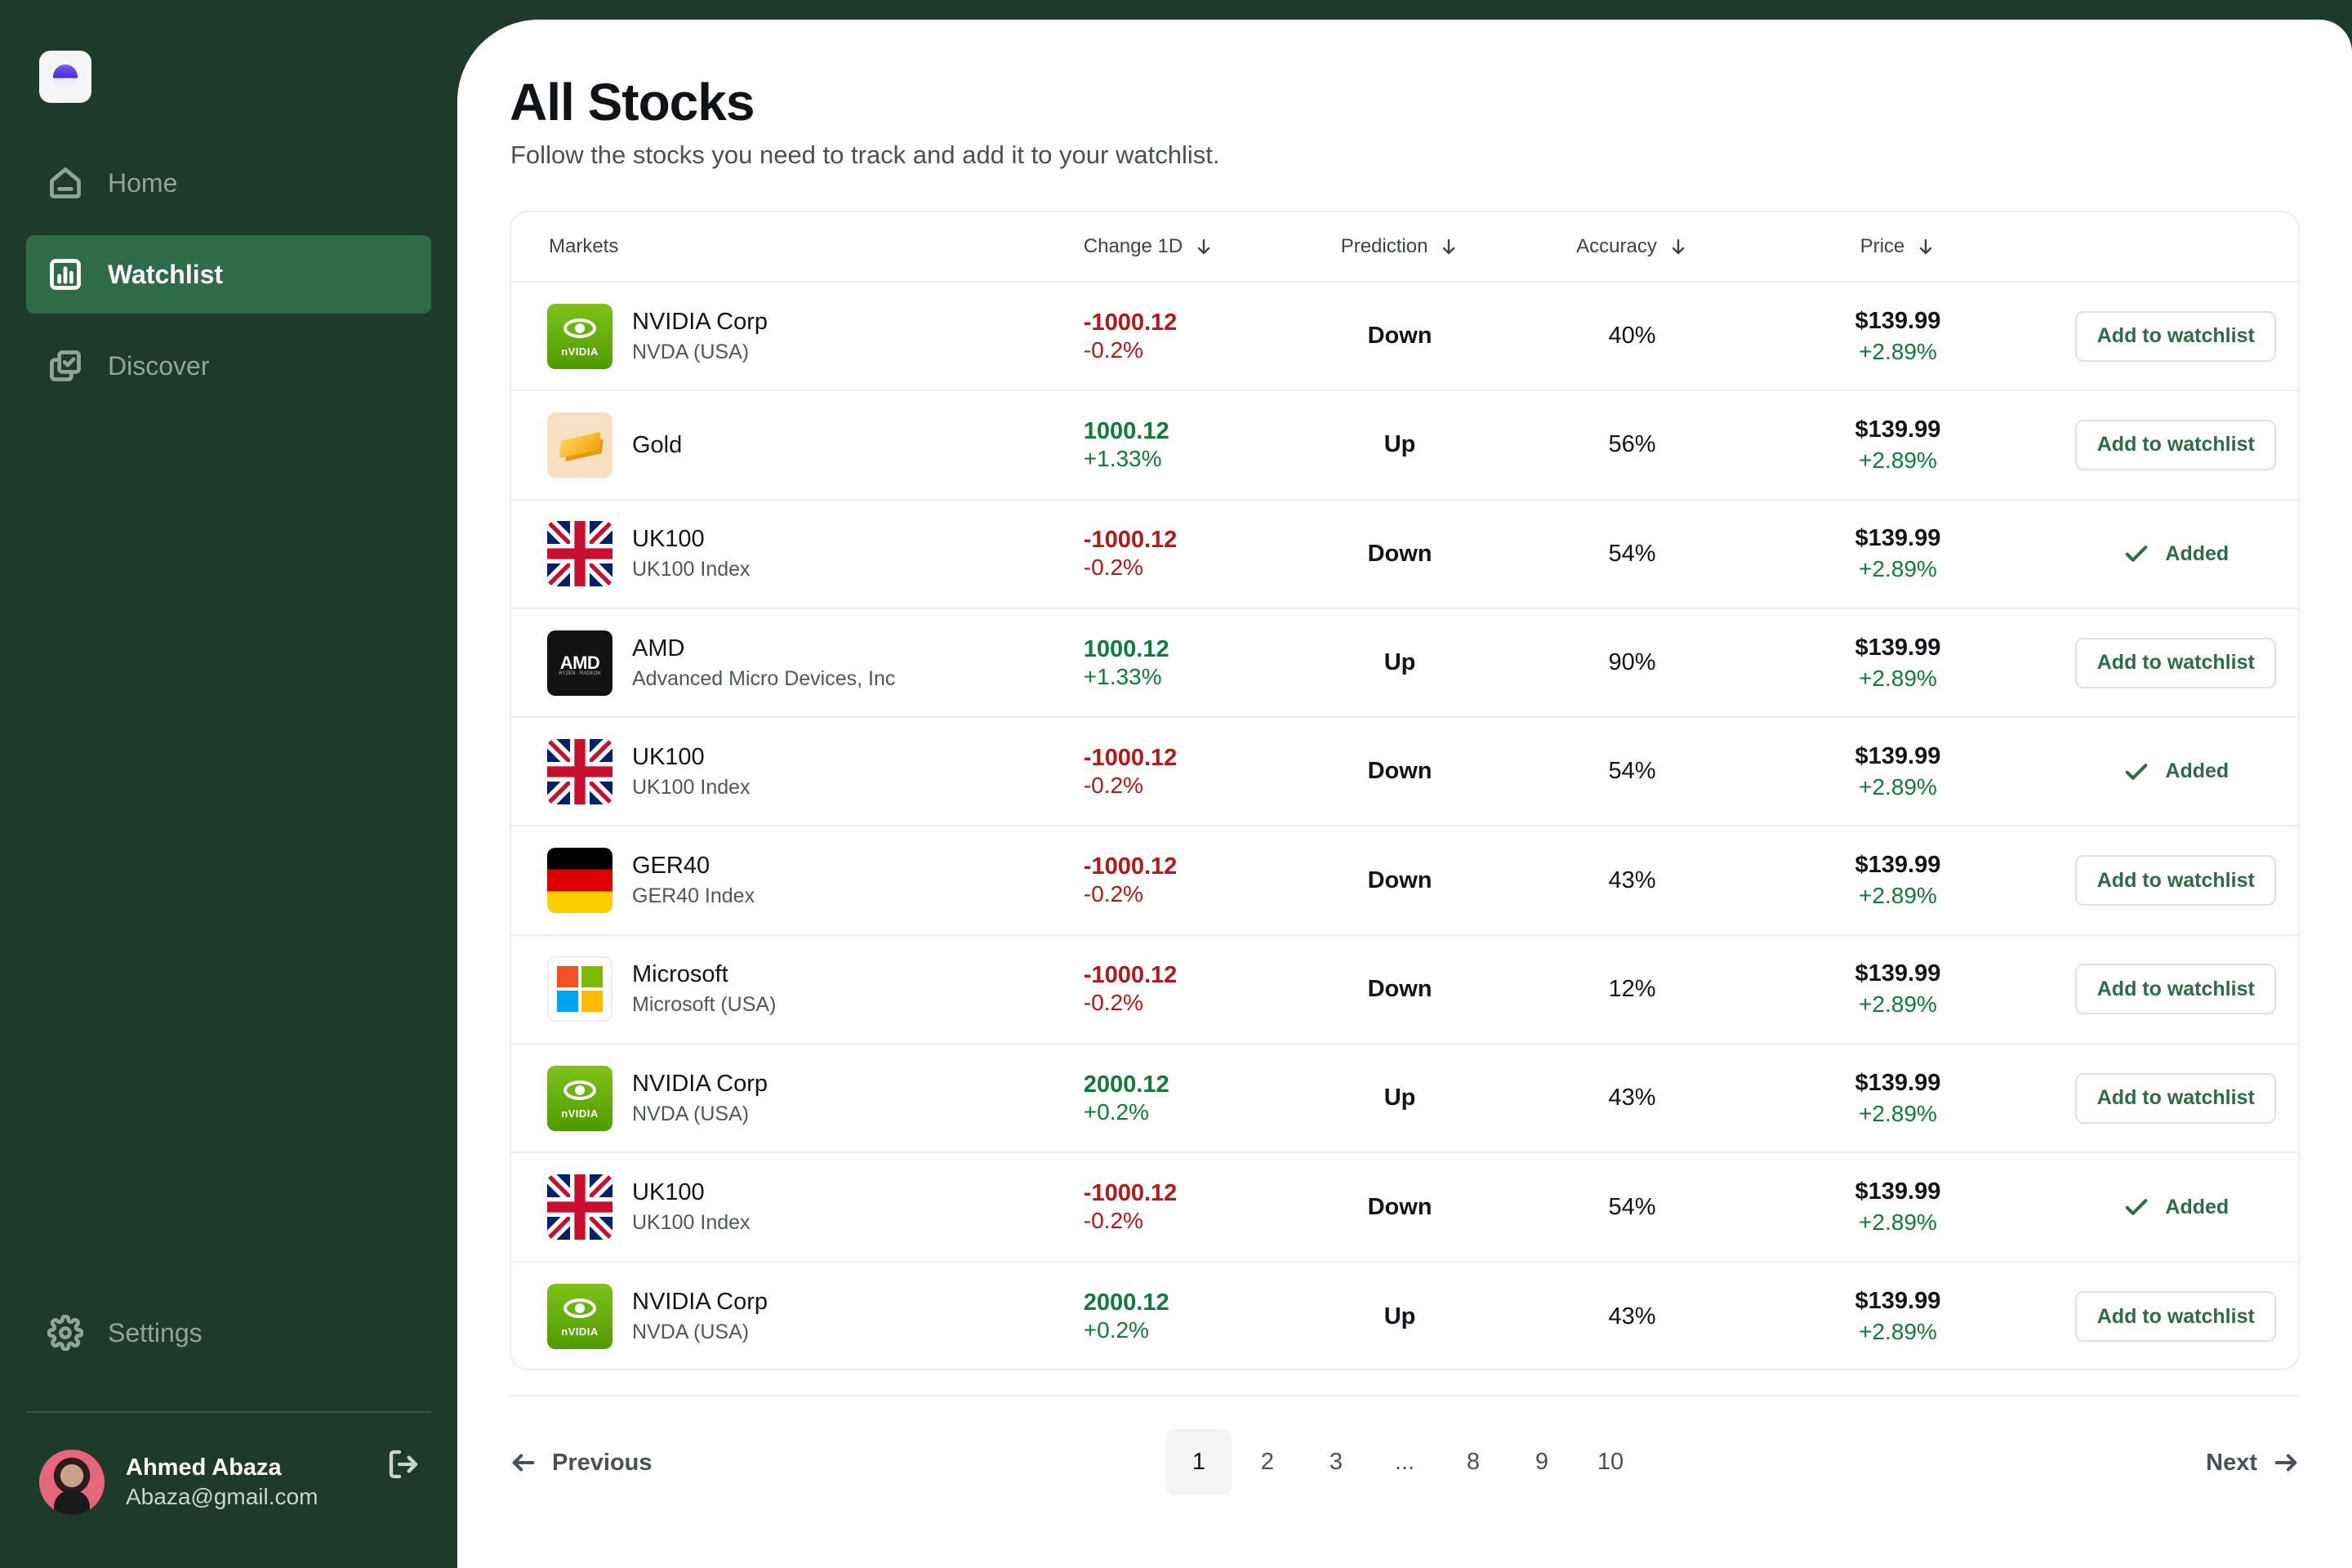  What do you see at coordinates (700, 1316) in the screenshot?
I see `market-text: NVIDIA Corp NVDA (USA)` at bounding box center [700, 1316].